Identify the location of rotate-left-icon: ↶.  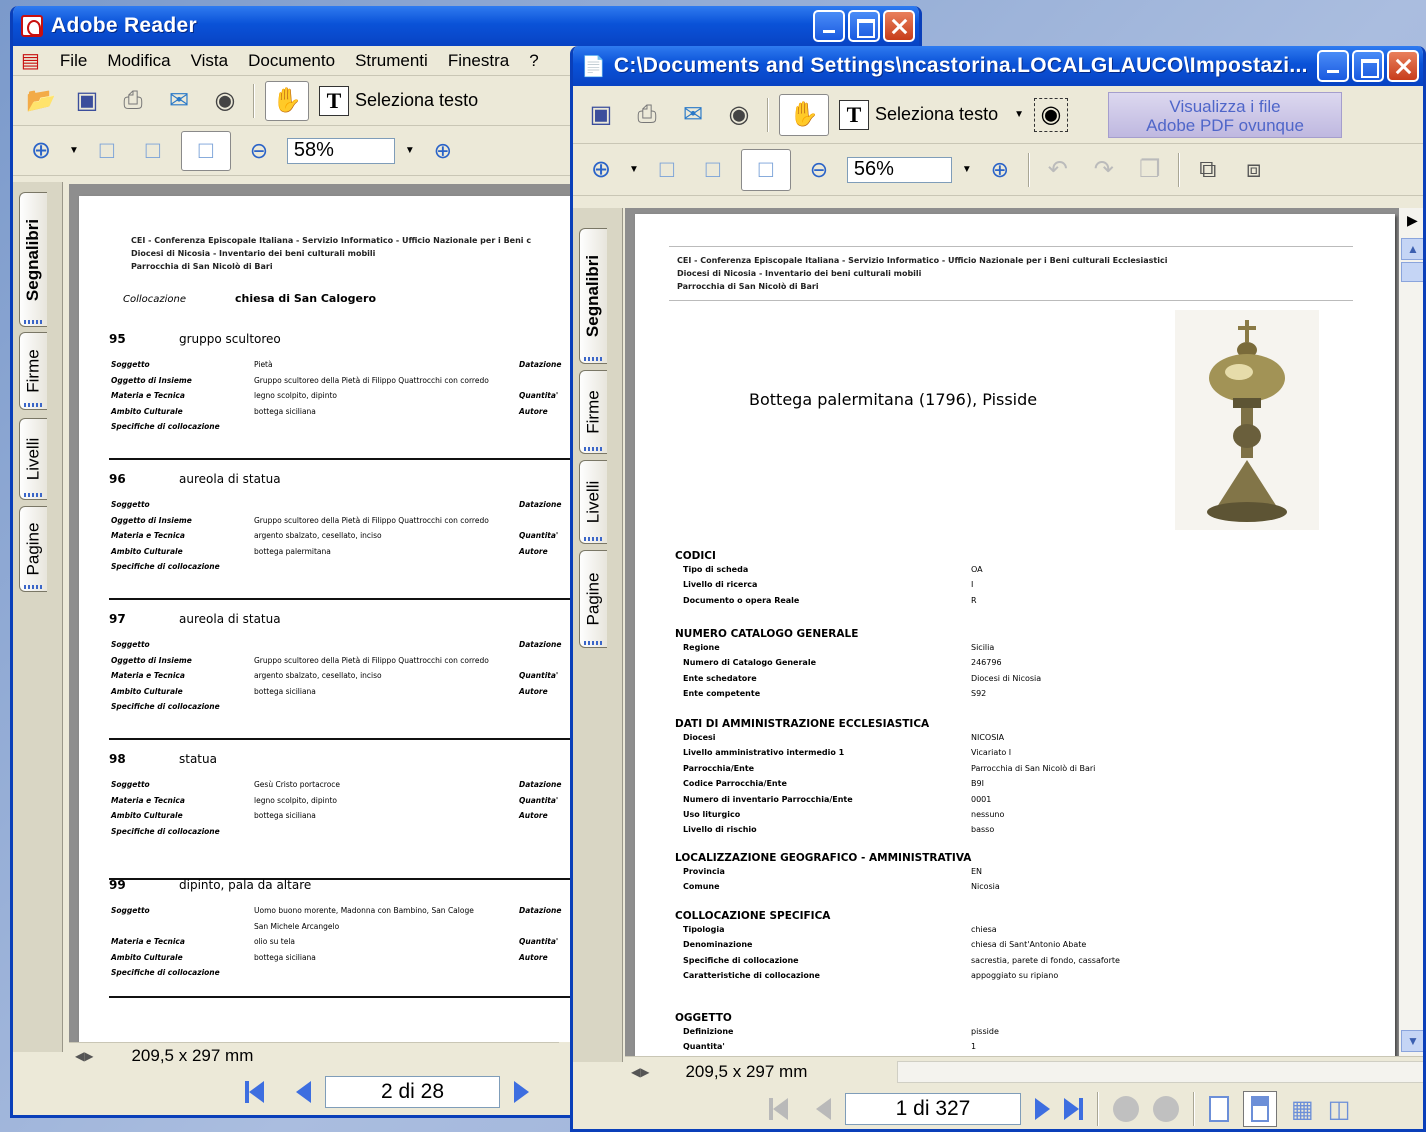
(1058, 170).